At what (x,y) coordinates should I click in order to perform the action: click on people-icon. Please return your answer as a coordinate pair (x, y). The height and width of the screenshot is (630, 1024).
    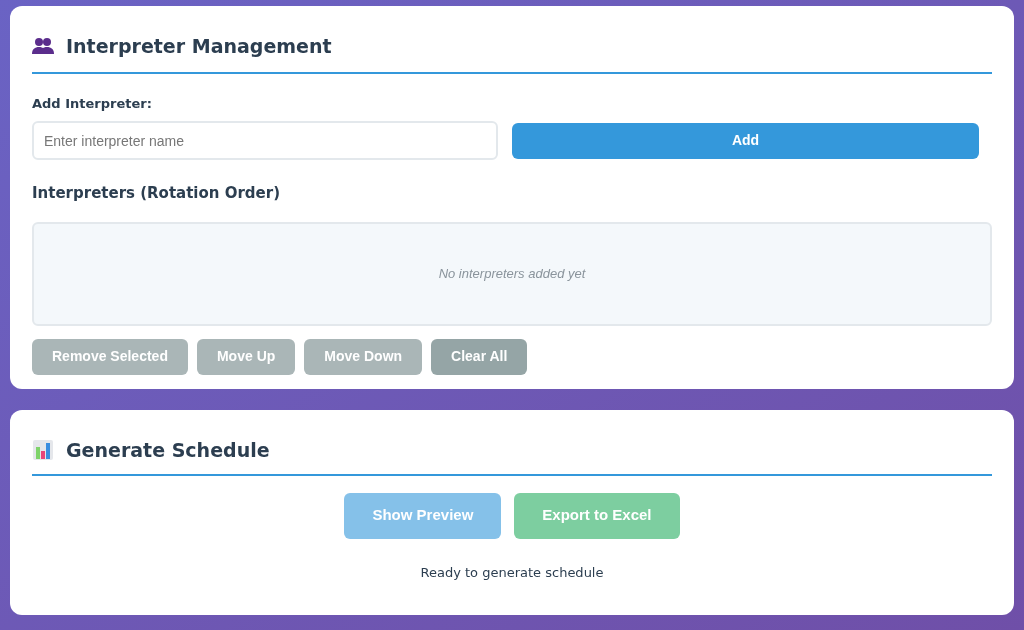
    Looking at the image, I should click on (43, 46).